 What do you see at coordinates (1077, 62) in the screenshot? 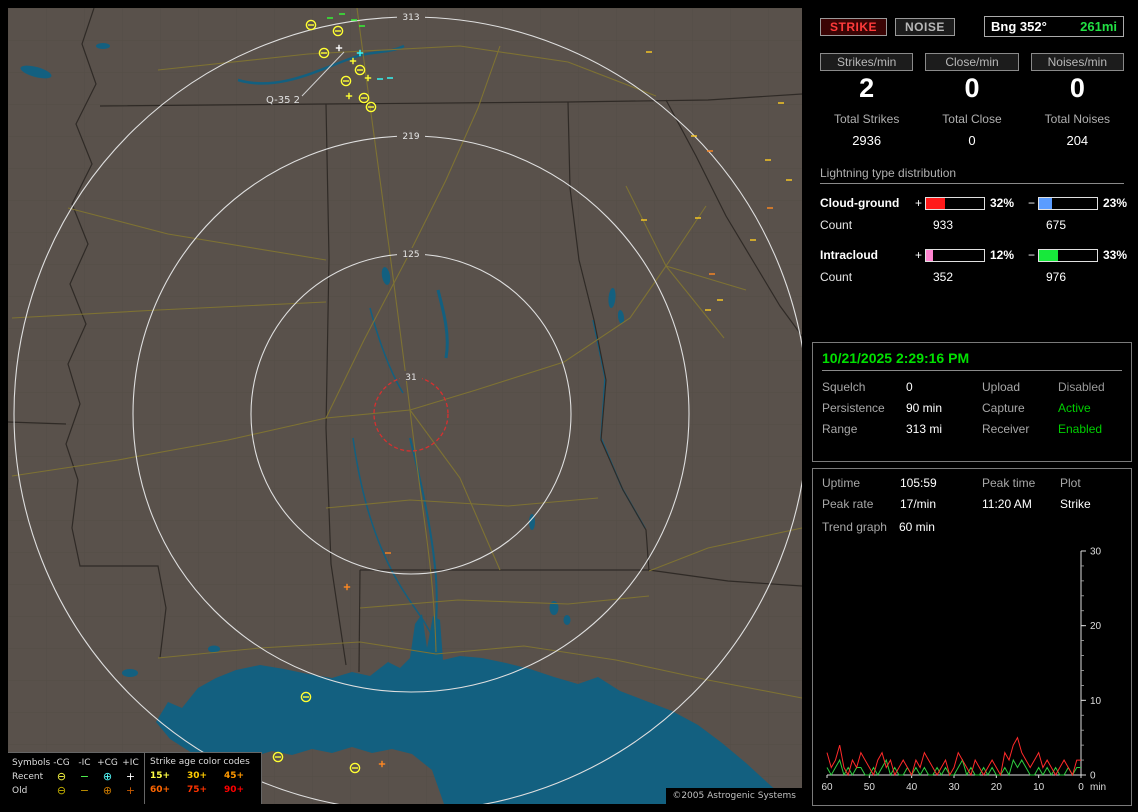
I see `noises-per-min-chip: Noises/min` at bounding box center [1077, 62].